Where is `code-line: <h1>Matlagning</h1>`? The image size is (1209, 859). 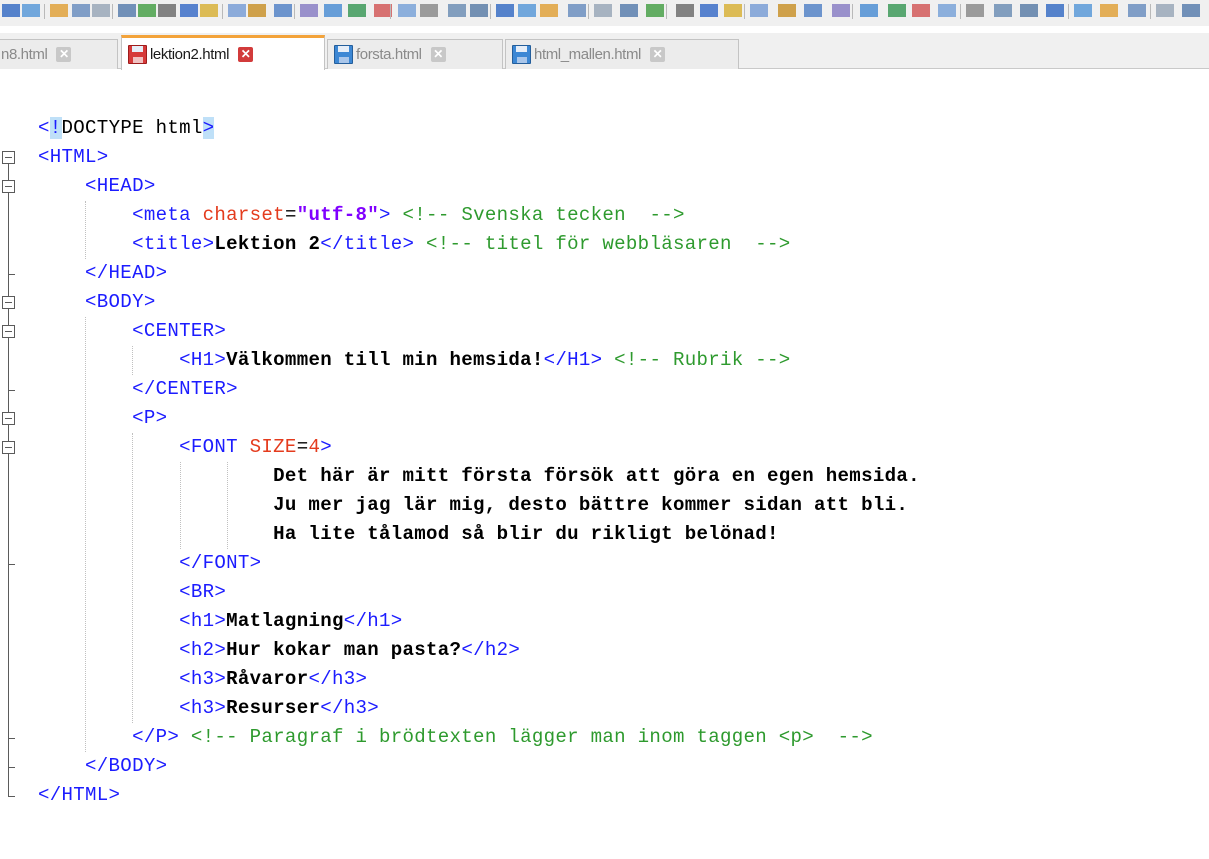 code-line: <h1>Matlagning</h1> is located at coordinates (220, 621).